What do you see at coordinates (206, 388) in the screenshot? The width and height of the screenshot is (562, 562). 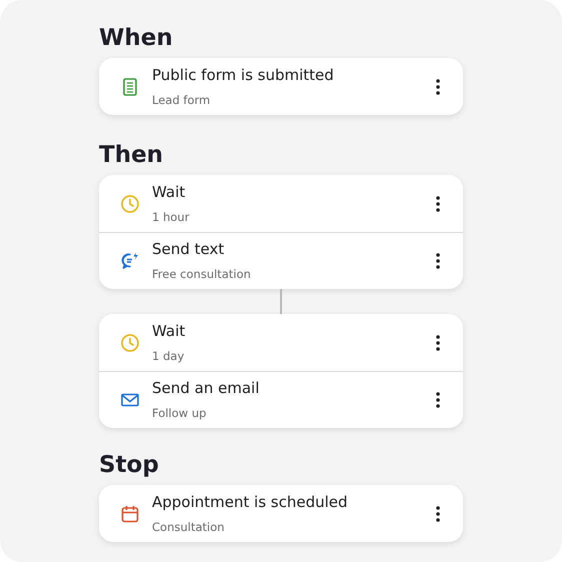 I see `step-title: Send an email` at bounding box center [206, 388].